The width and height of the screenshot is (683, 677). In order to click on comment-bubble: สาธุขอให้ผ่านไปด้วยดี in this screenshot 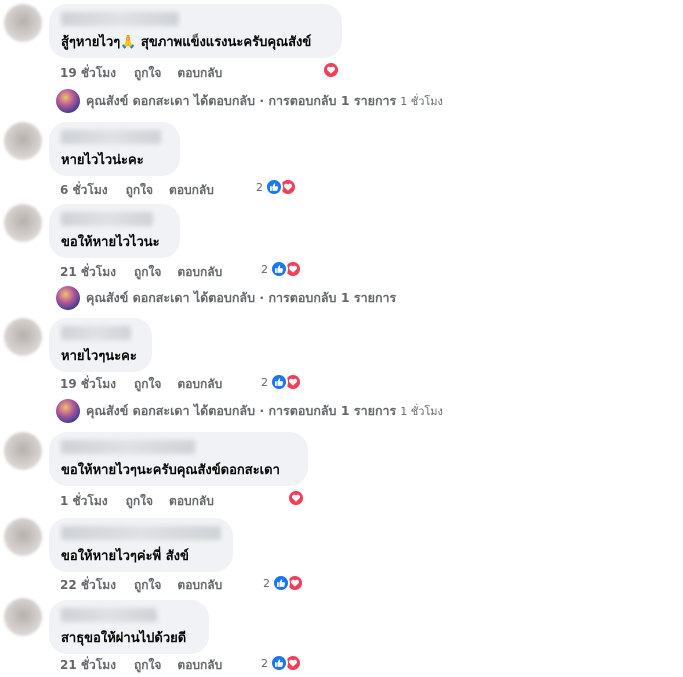, I will do `click(129, 627)`.